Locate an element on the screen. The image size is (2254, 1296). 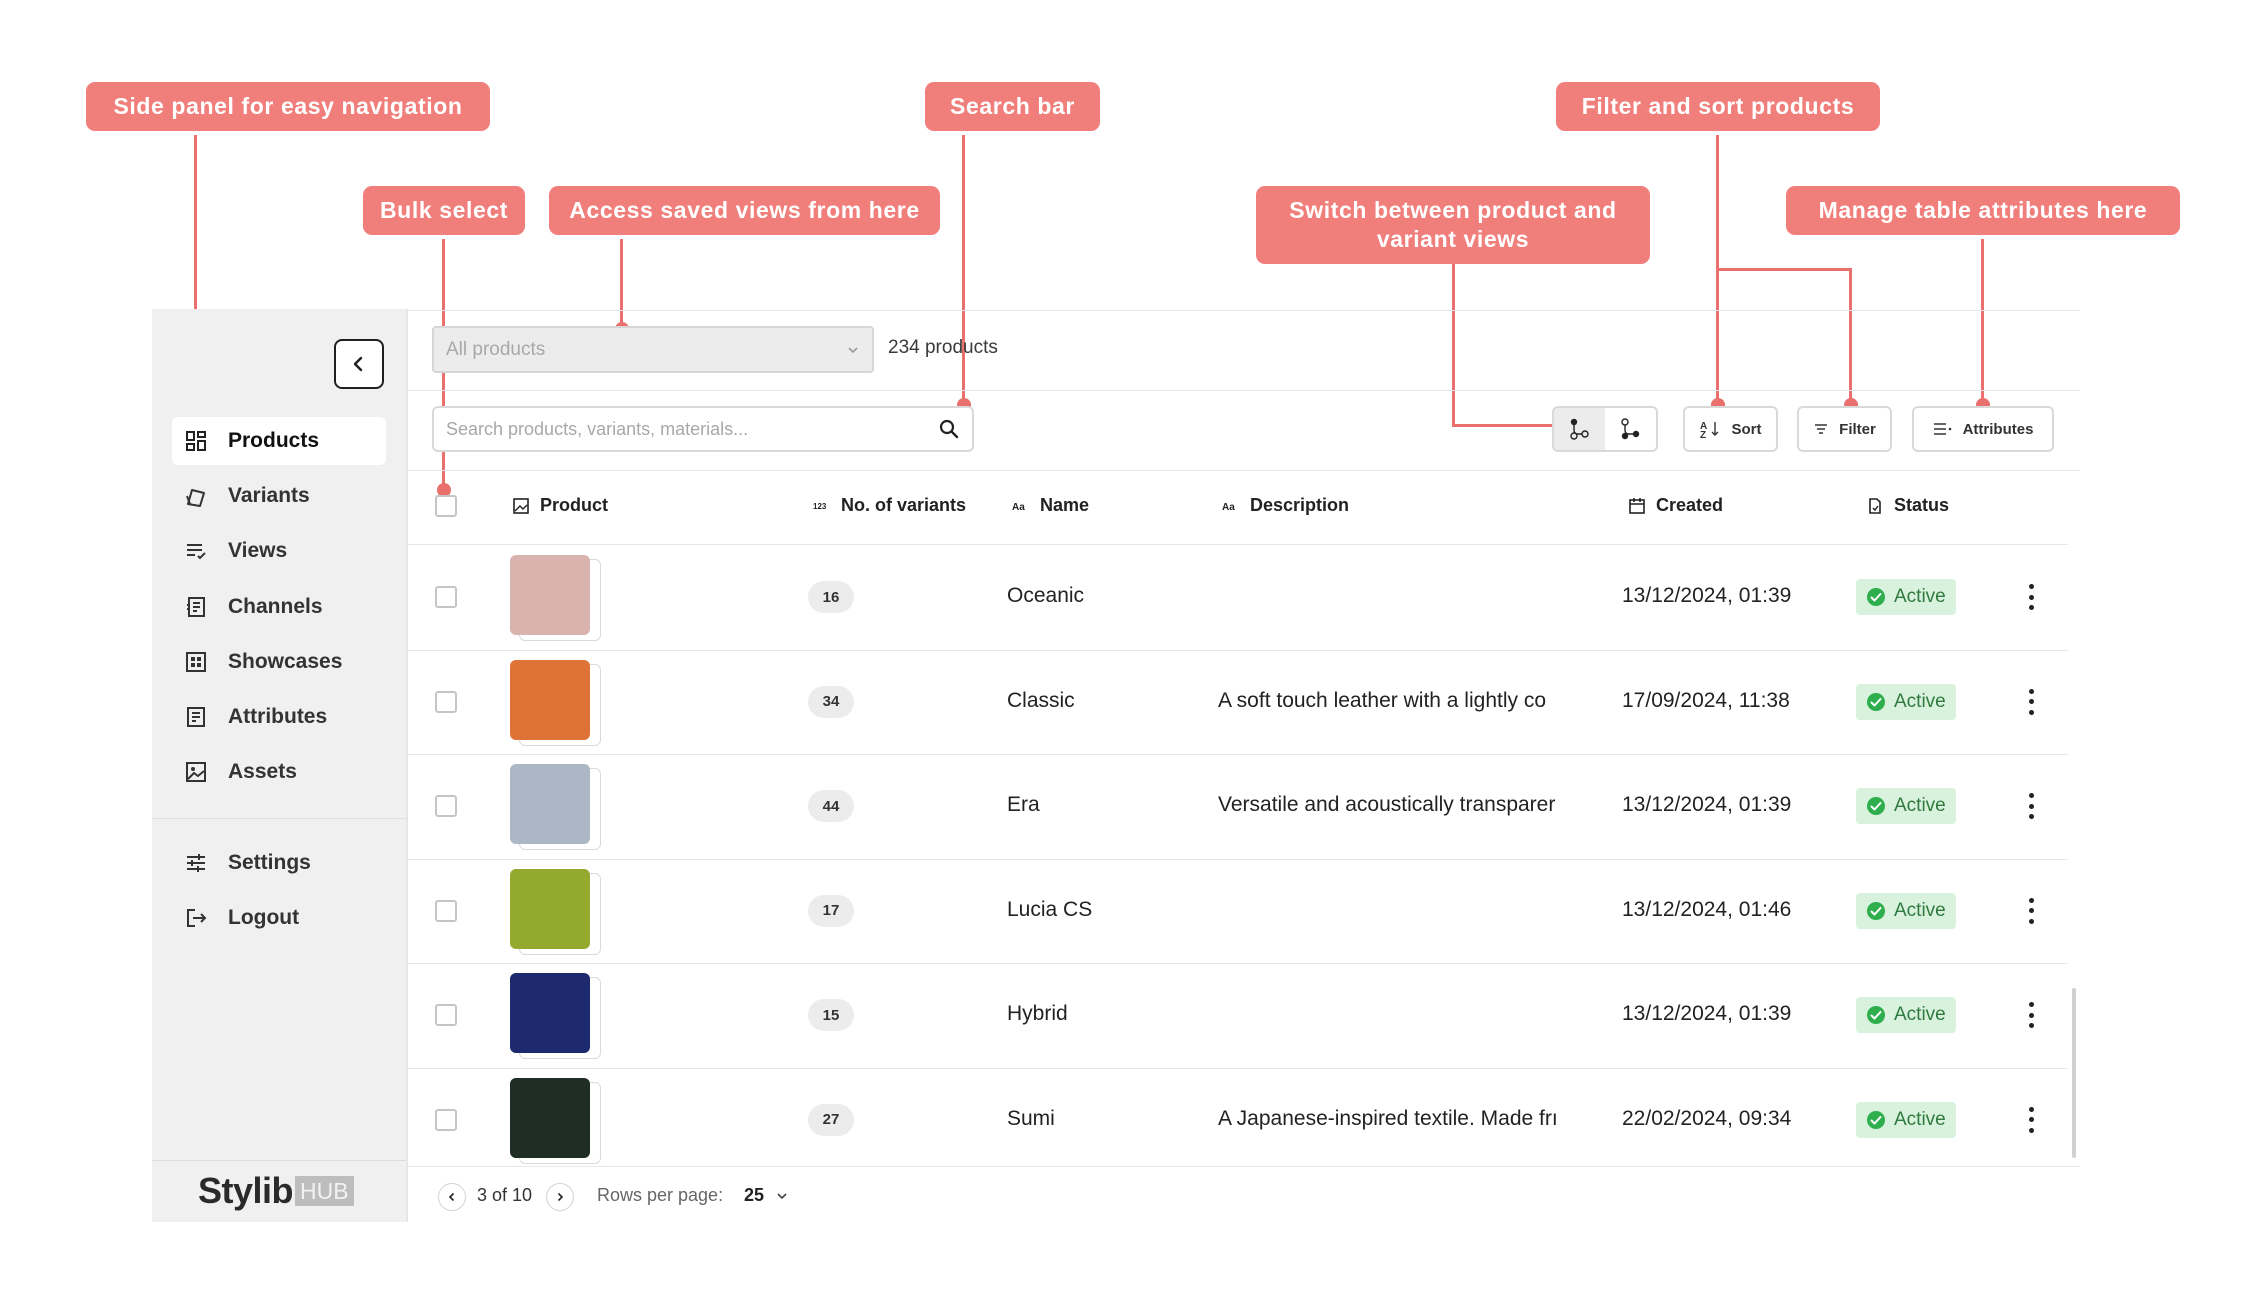
column-header-product: Product is located at coordinates (560, 505).